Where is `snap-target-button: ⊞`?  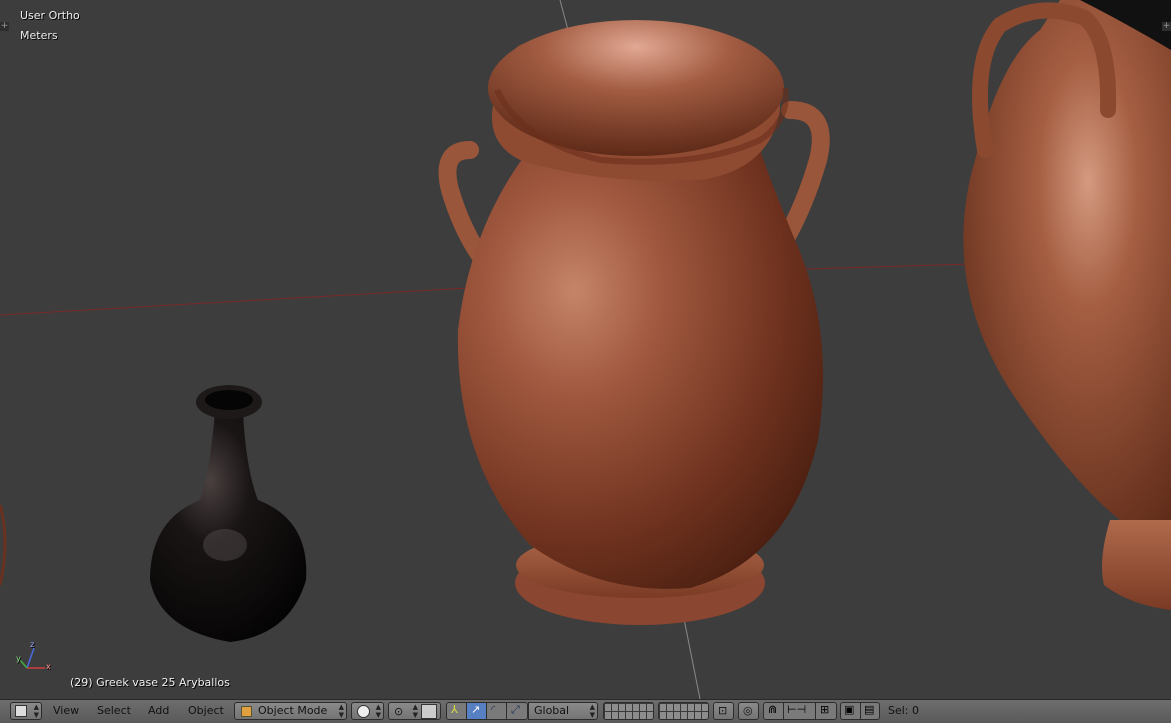
snap-target-button: ⊞ is located at coordinates (826, 711).